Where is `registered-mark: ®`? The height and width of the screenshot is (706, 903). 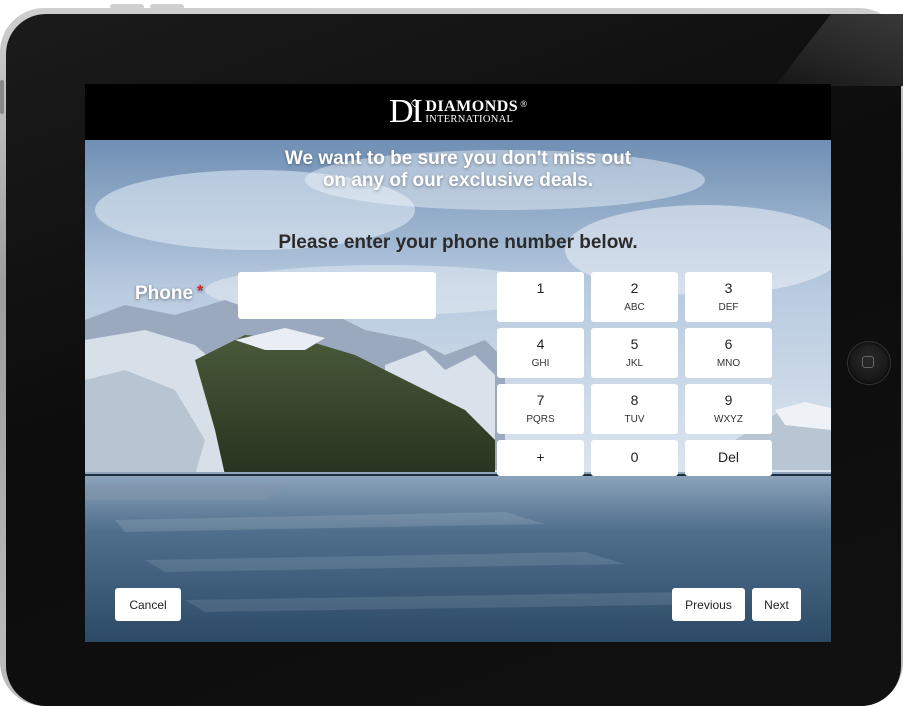 registered-mark: ® is located at coordinates (524, 104).